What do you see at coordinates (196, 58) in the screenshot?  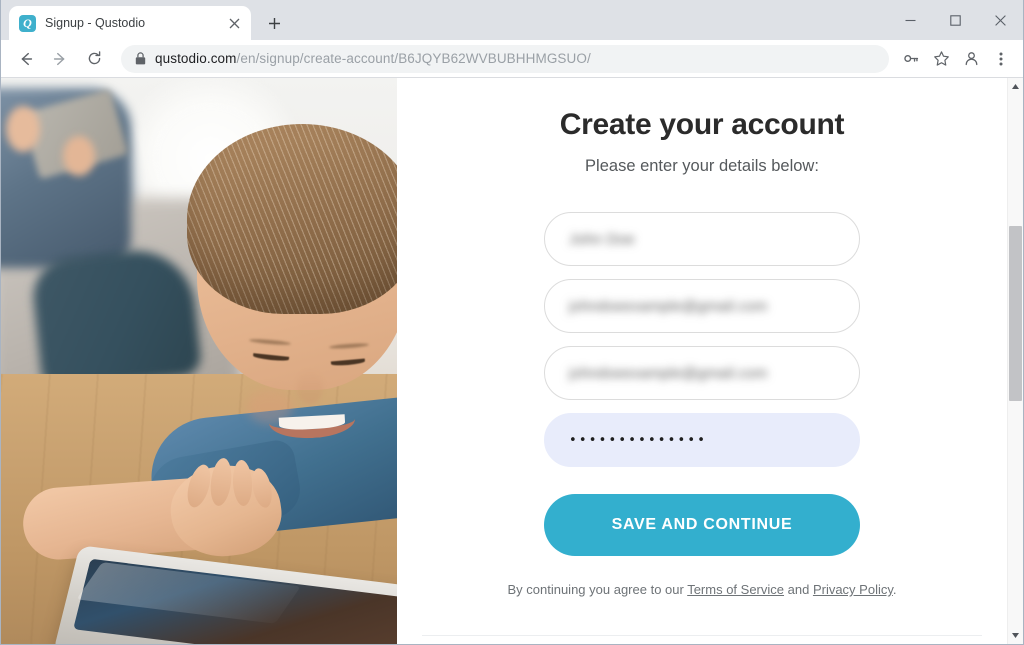 I see `url-domain: qustodio.com` at bounding box center [196, 58].